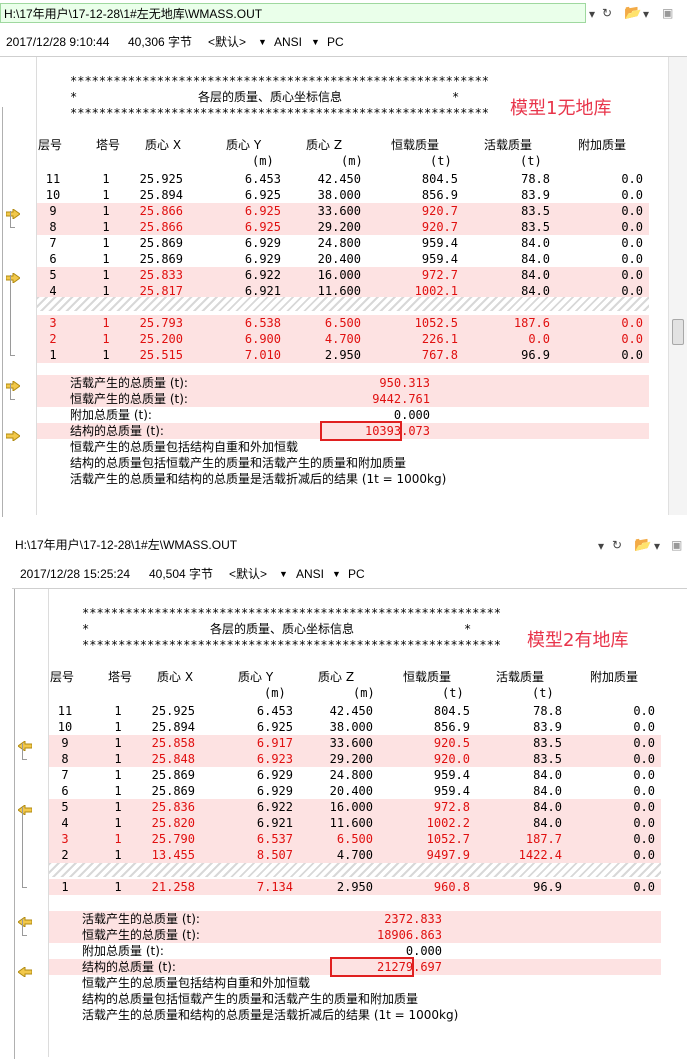 This screenshot has height=1059, width=687. I want to click on table-cell: 25.894, so click(173, 727).